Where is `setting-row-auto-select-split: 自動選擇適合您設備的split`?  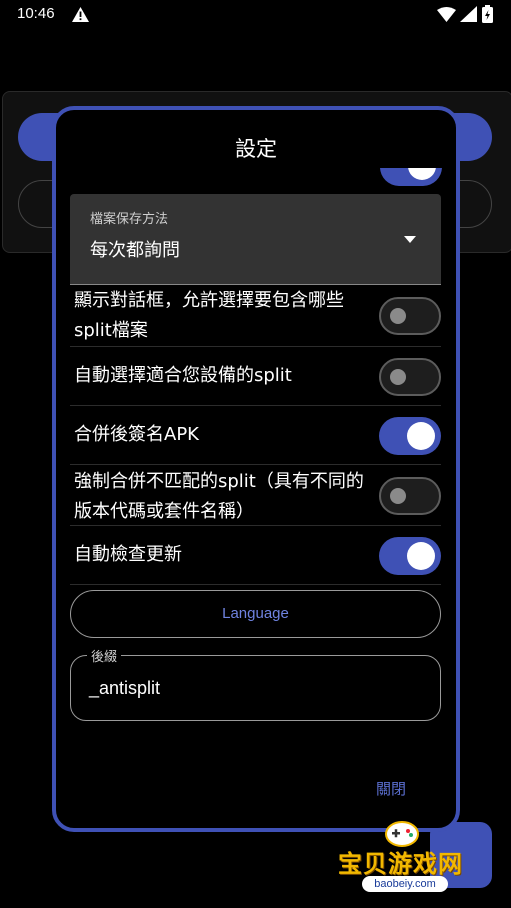 setting-row-auto-select-split: 自動選擇適合您設備的split is located at coordinates (255, 376).